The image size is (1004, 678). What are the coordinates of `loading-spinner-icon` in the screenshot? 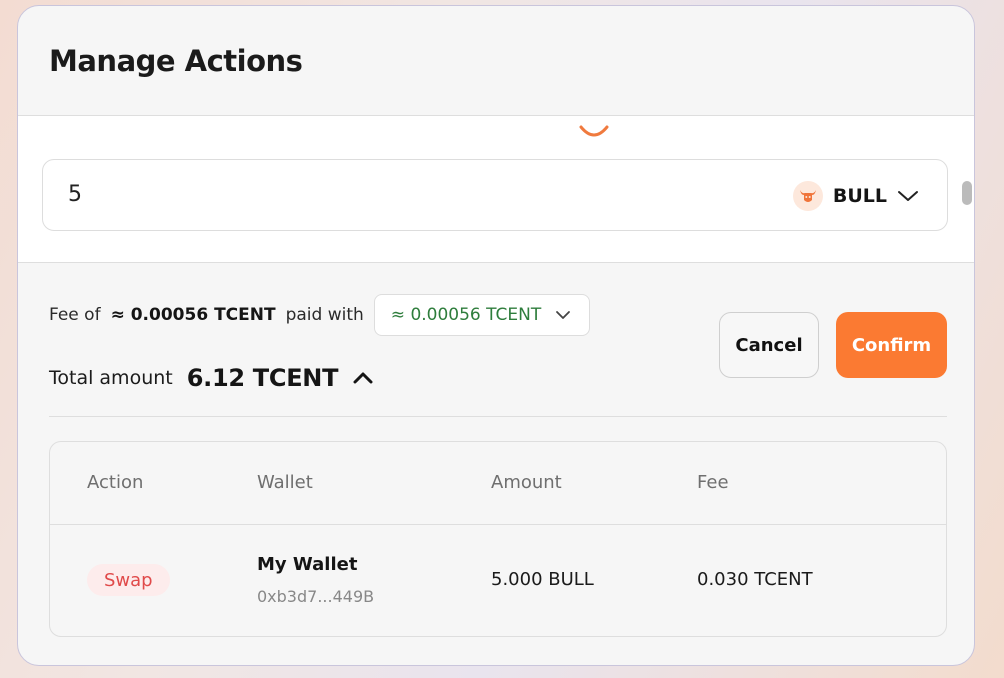 It's located at (594, 131).